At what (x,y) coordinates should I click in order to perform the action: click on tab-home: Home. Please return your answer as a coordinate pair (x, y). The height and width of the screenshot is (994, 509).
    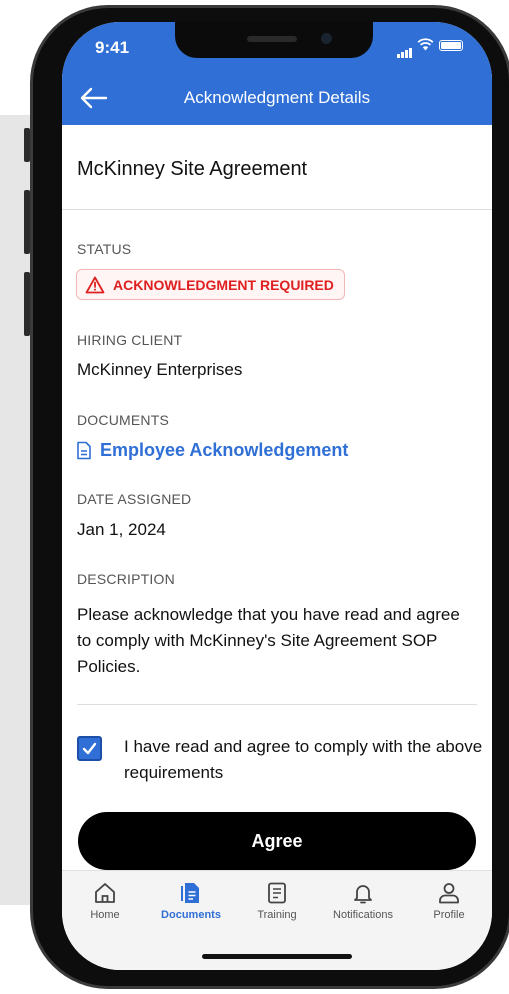
    Looking at the image, I should click on (105, 901).